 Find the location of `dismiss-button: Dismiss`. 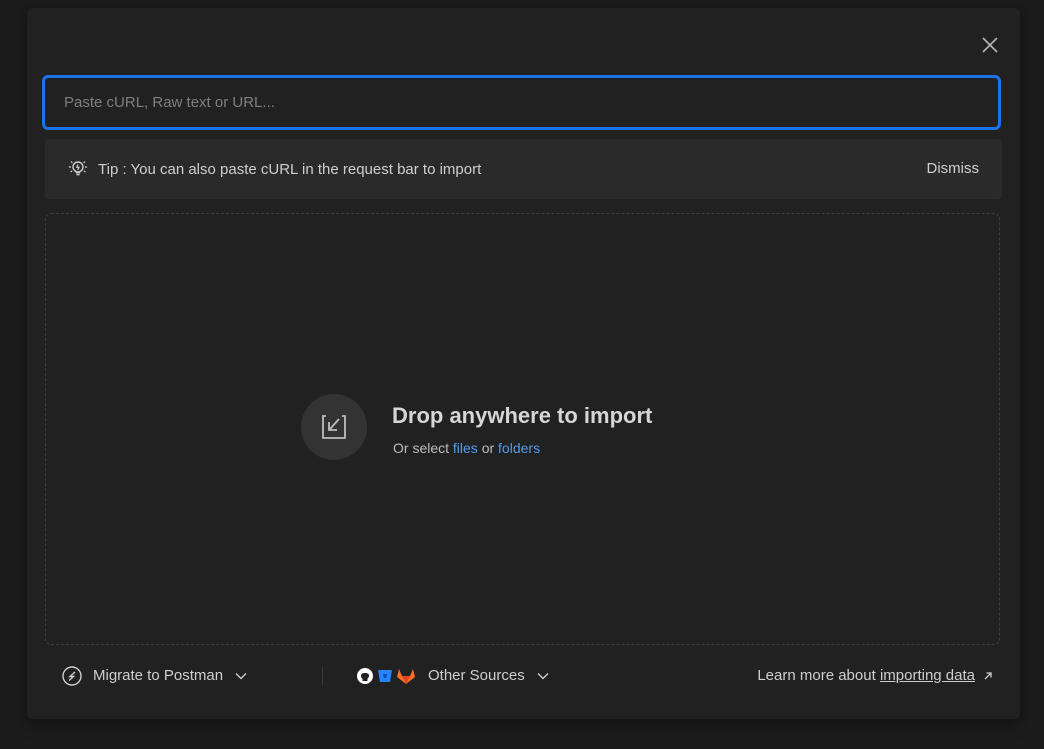

dismiss-button: Dismiss is located at coordinates (953, 169).